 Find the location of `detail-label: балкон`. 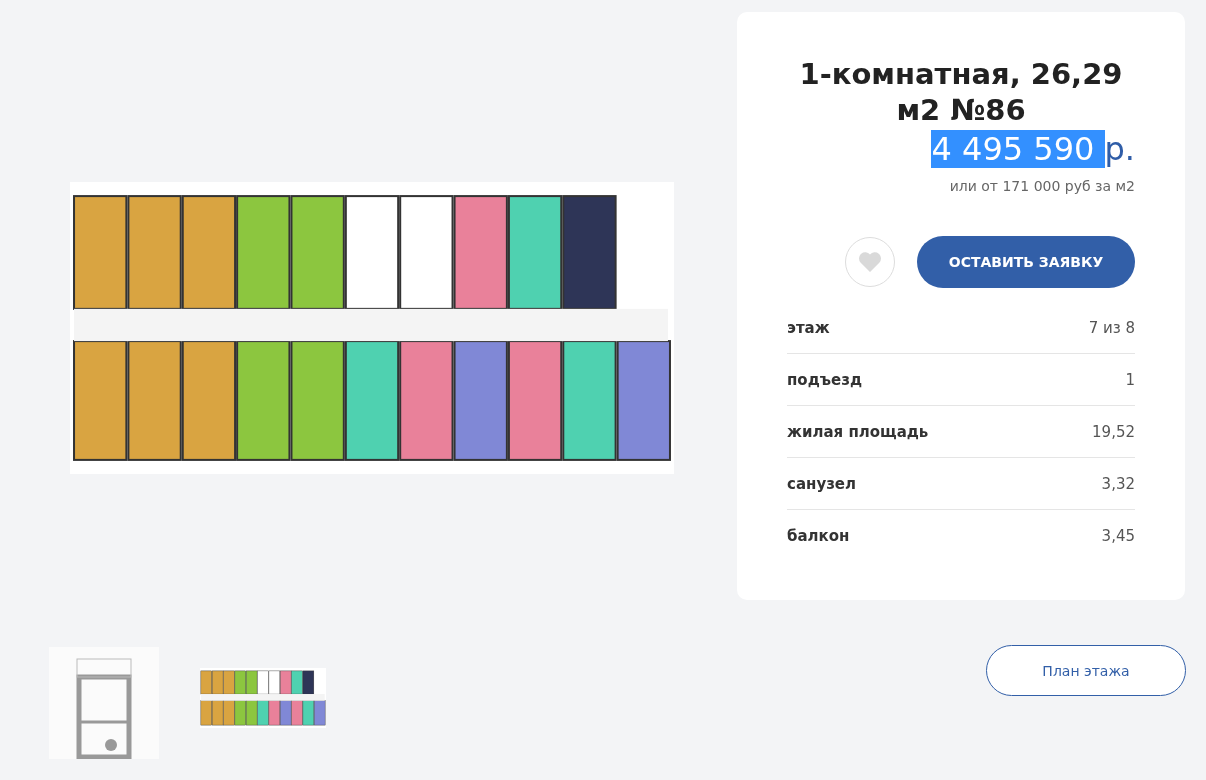

detail-label: балкон is located at coordinates (818, 535).